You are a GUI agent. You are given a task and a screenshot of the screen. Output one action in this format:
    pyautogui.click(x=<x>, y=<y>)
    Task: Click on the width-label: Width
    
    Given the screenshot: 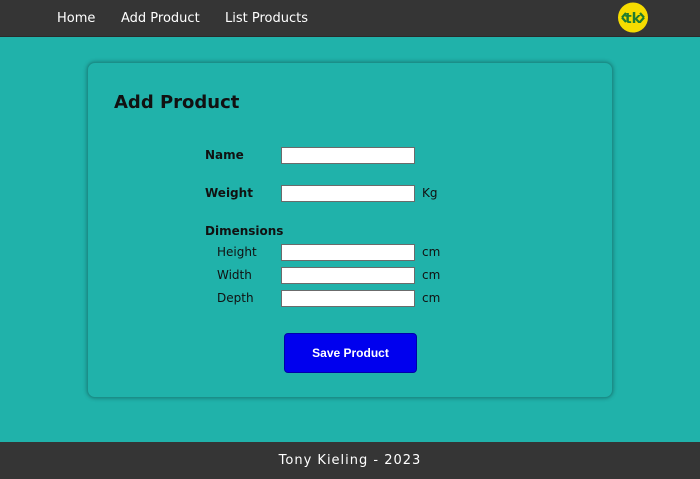 What is the action you would take?
    pyautogui.click(x=234, y=275)
    